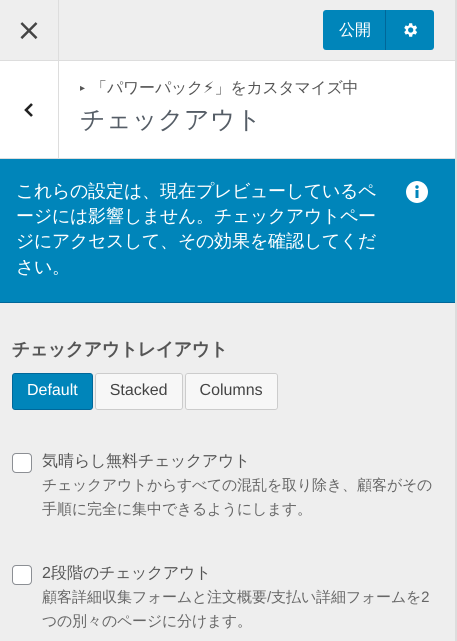 This screenshot has width=457, height=641. Describe the element at coordinates (83, 88) in the screenshot. I see `breadcrumb-marker: ▸` at that location.